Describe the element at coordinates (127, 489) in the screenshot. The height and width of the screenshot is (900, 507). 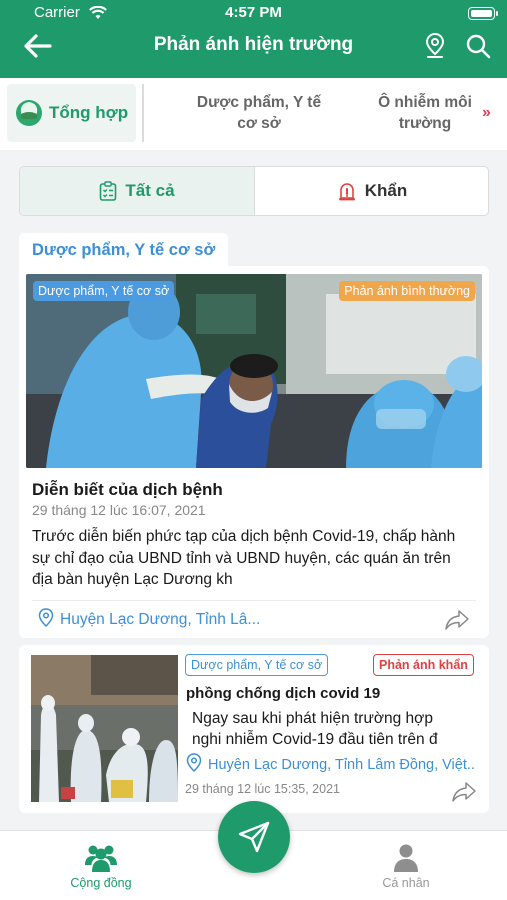
I see `post-title: Diễn biết của dịch bệnh` at that location.